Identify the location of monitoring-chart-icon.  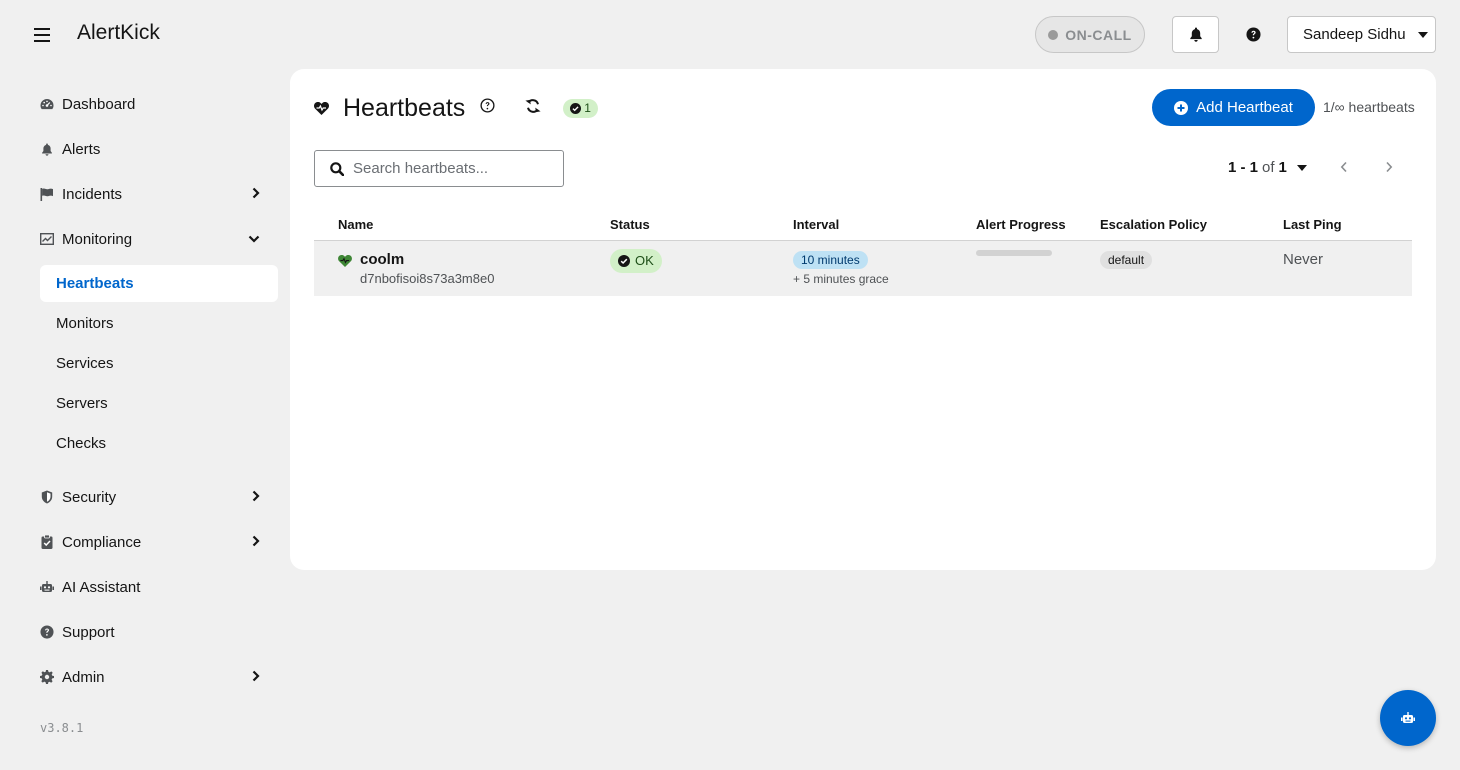
(47, 239).